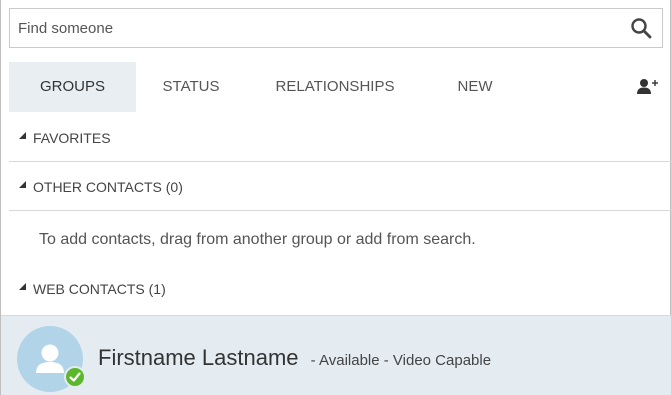 Image resolution: width=671 pixels, height=395 pixels. I want to click on tab-relationships: RELATIONSHIPS, so click(335, 87).